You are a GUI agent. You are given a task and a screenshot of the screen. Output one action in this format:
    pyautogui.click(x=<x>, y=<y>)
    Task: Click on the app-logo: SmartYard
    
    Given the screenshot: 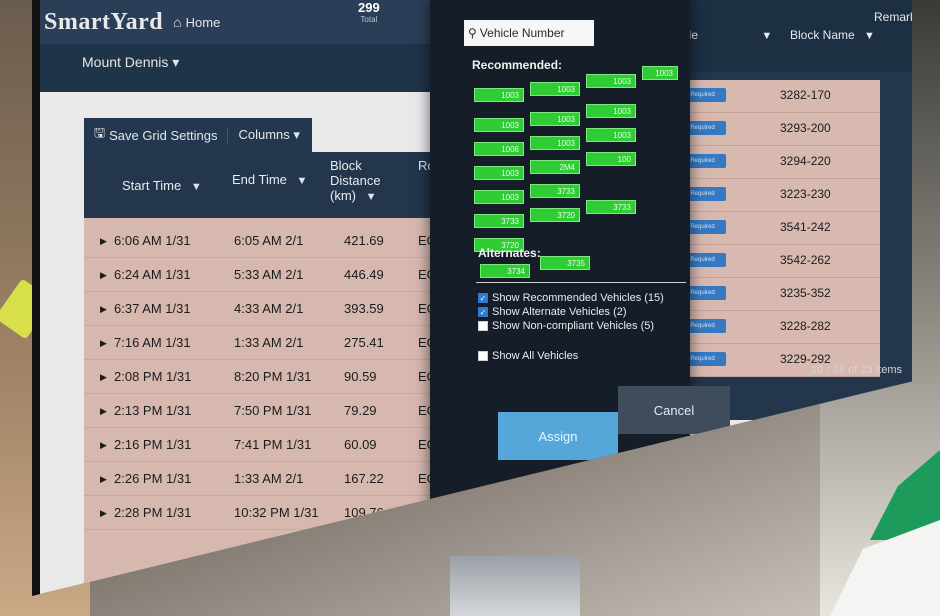 What is the action you would take?
    pyautogui.click(x=104, y=21)
    